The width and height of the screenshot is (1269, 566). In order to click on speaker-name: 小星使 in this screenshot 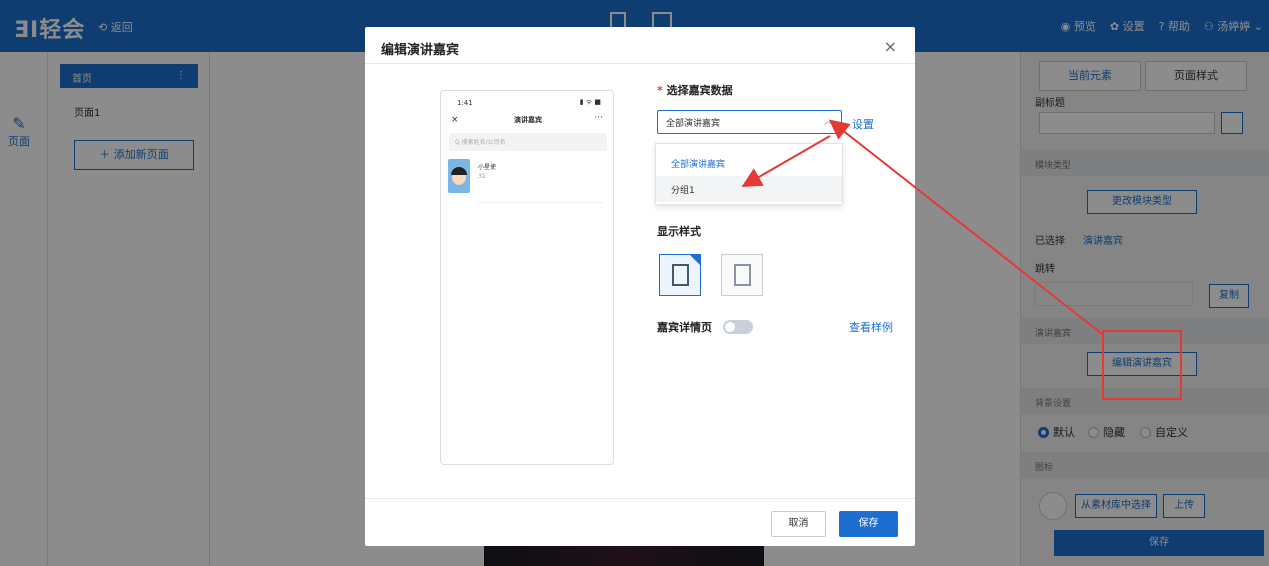, I will do `click(487, 167)`.